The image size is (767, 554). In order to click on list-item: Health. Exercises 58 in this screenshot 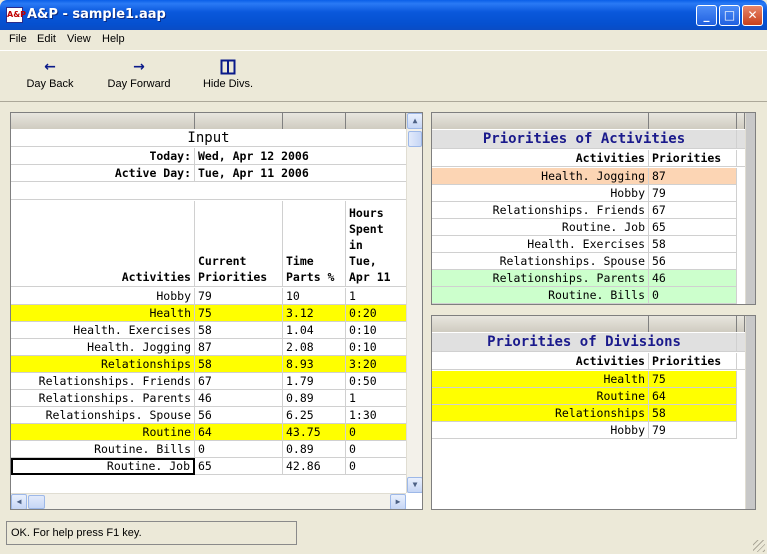, I will do `click(584, 244)`.